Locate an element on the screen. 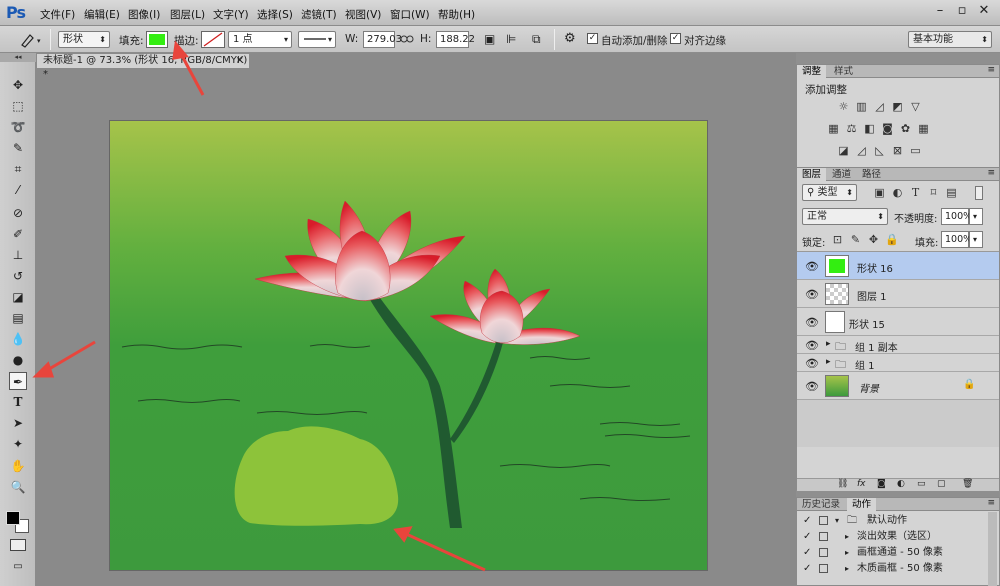  foreground-color-swatch is located at coordinates (13, 518).